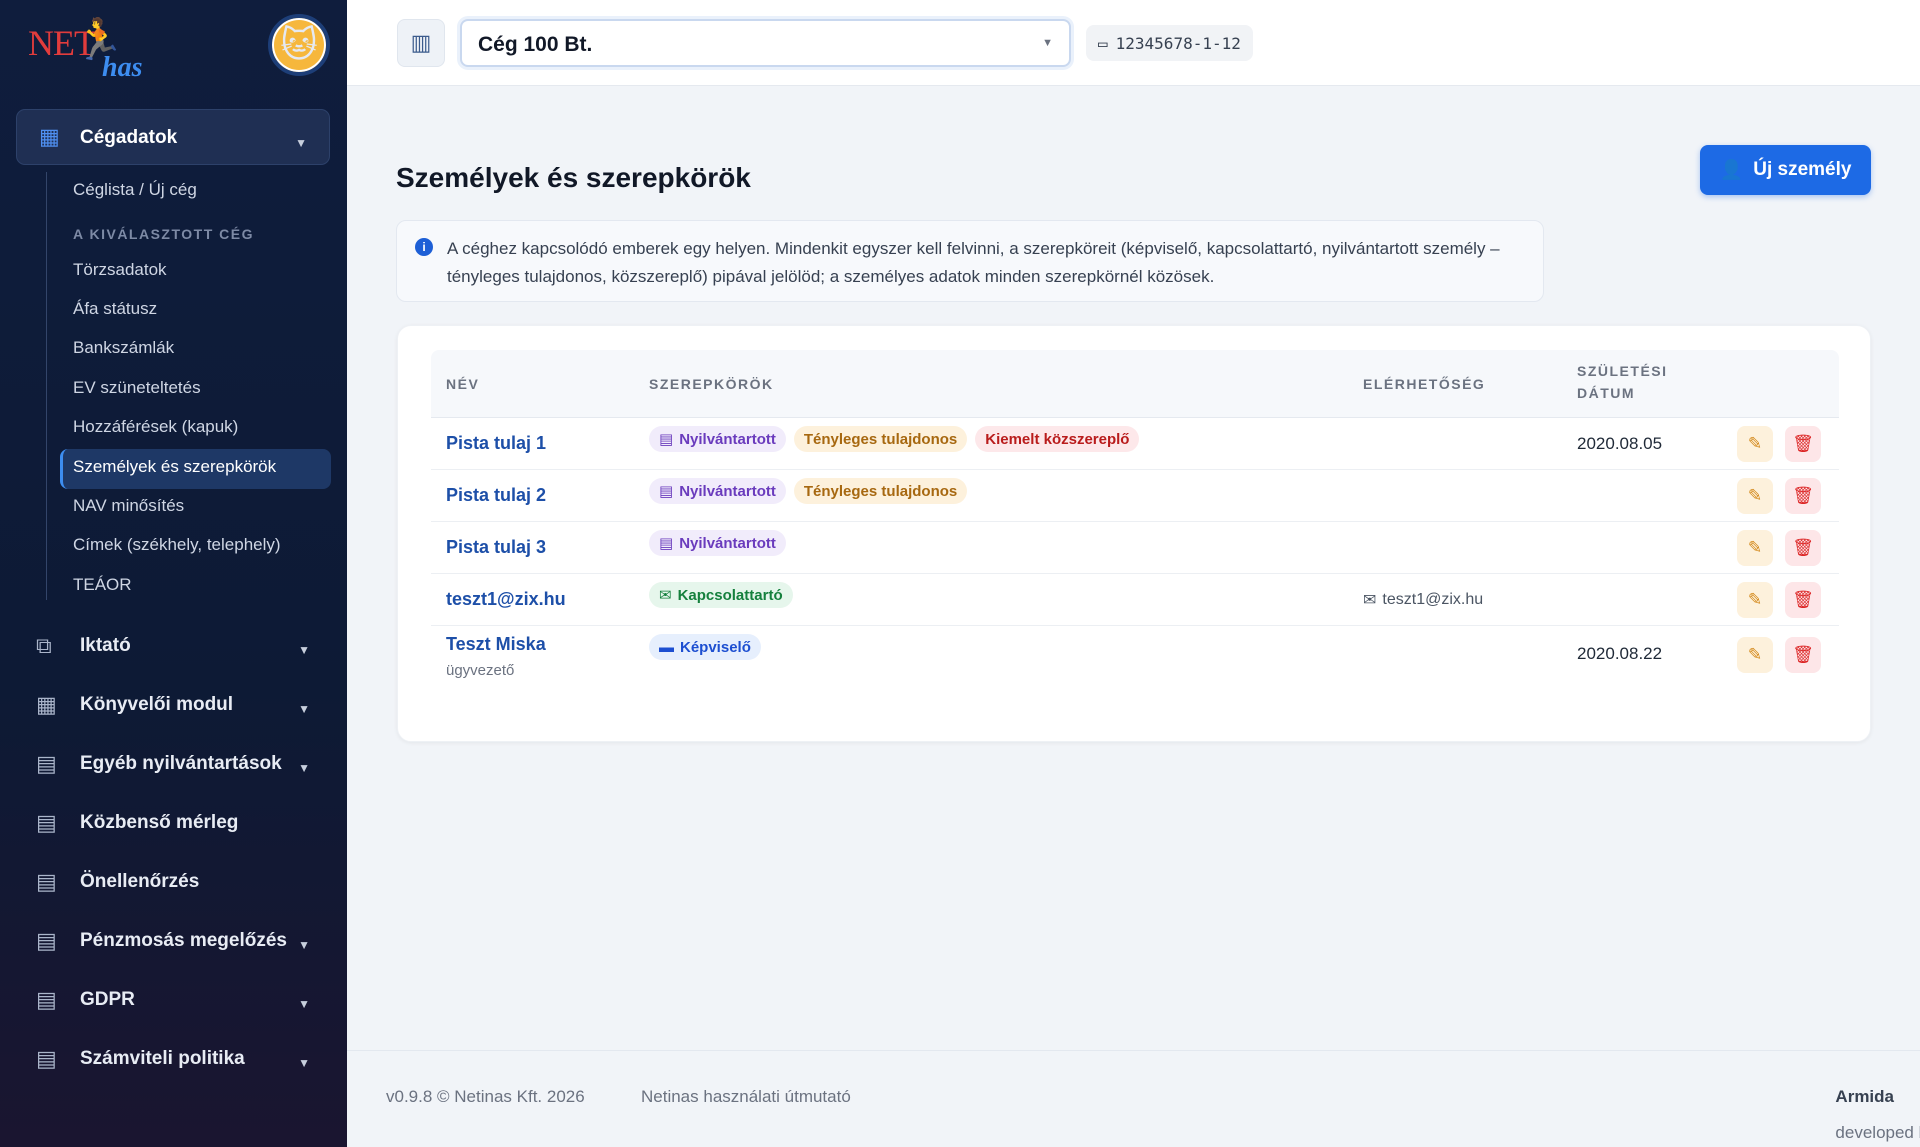  Describe the element at coordinates (183, 940) in the screenshot. I see `nav-label: Pénzmosás megelőzés` at that location.